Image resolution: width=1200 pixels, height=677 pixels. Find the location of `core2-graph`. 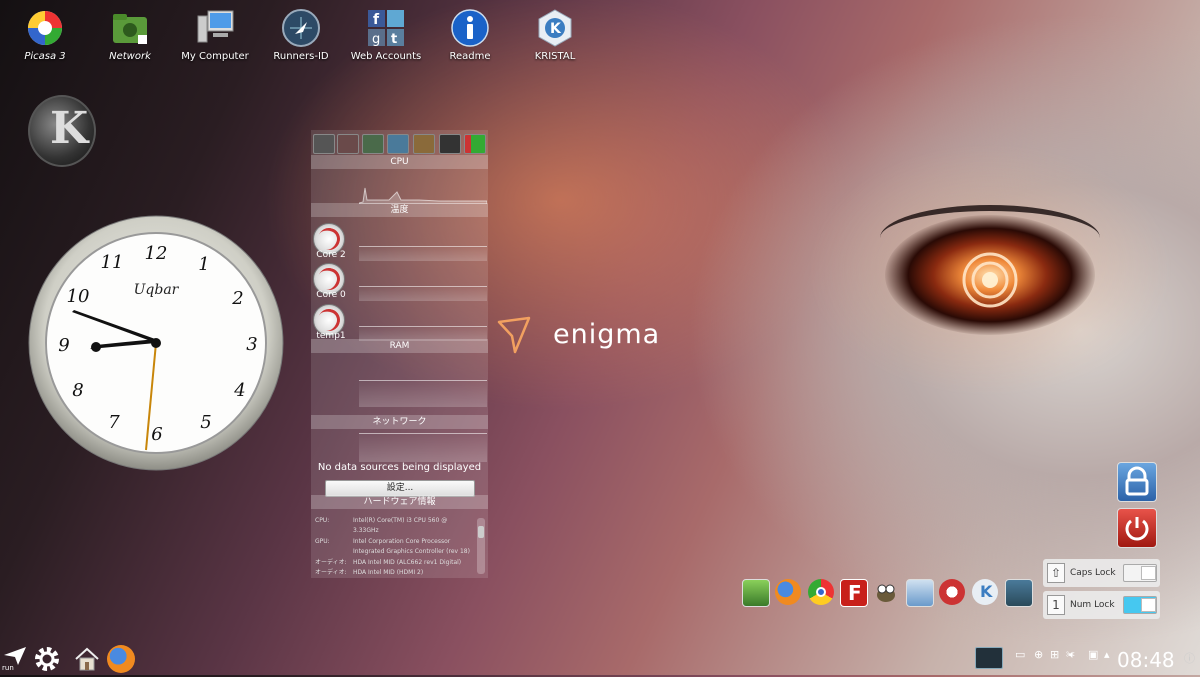

core2-graph is located at coordinates (423, 253).